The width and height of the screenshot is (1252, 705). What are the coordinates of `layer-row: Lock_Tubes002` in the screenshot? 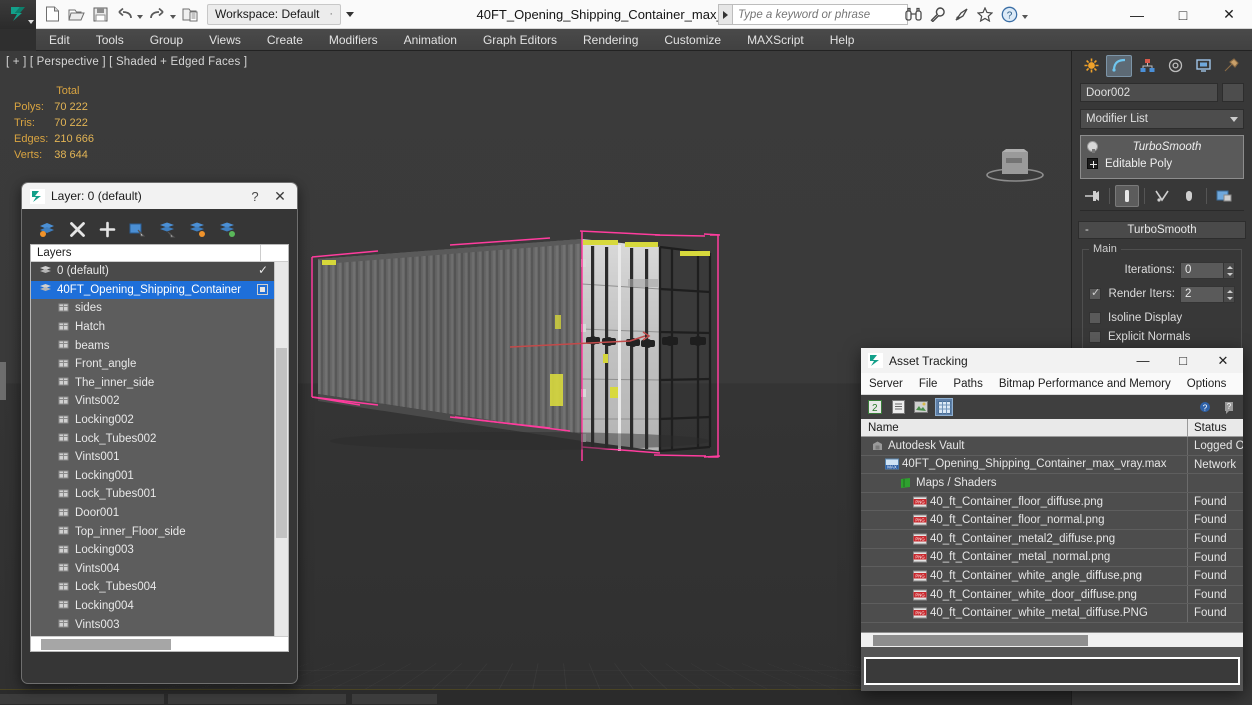 It's located at (152, 438).